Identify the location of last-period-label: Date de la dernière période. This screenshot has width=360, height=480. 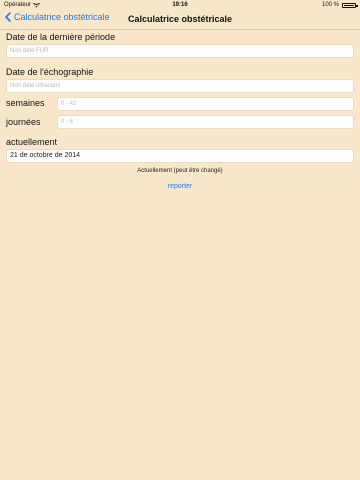
(61, 37).